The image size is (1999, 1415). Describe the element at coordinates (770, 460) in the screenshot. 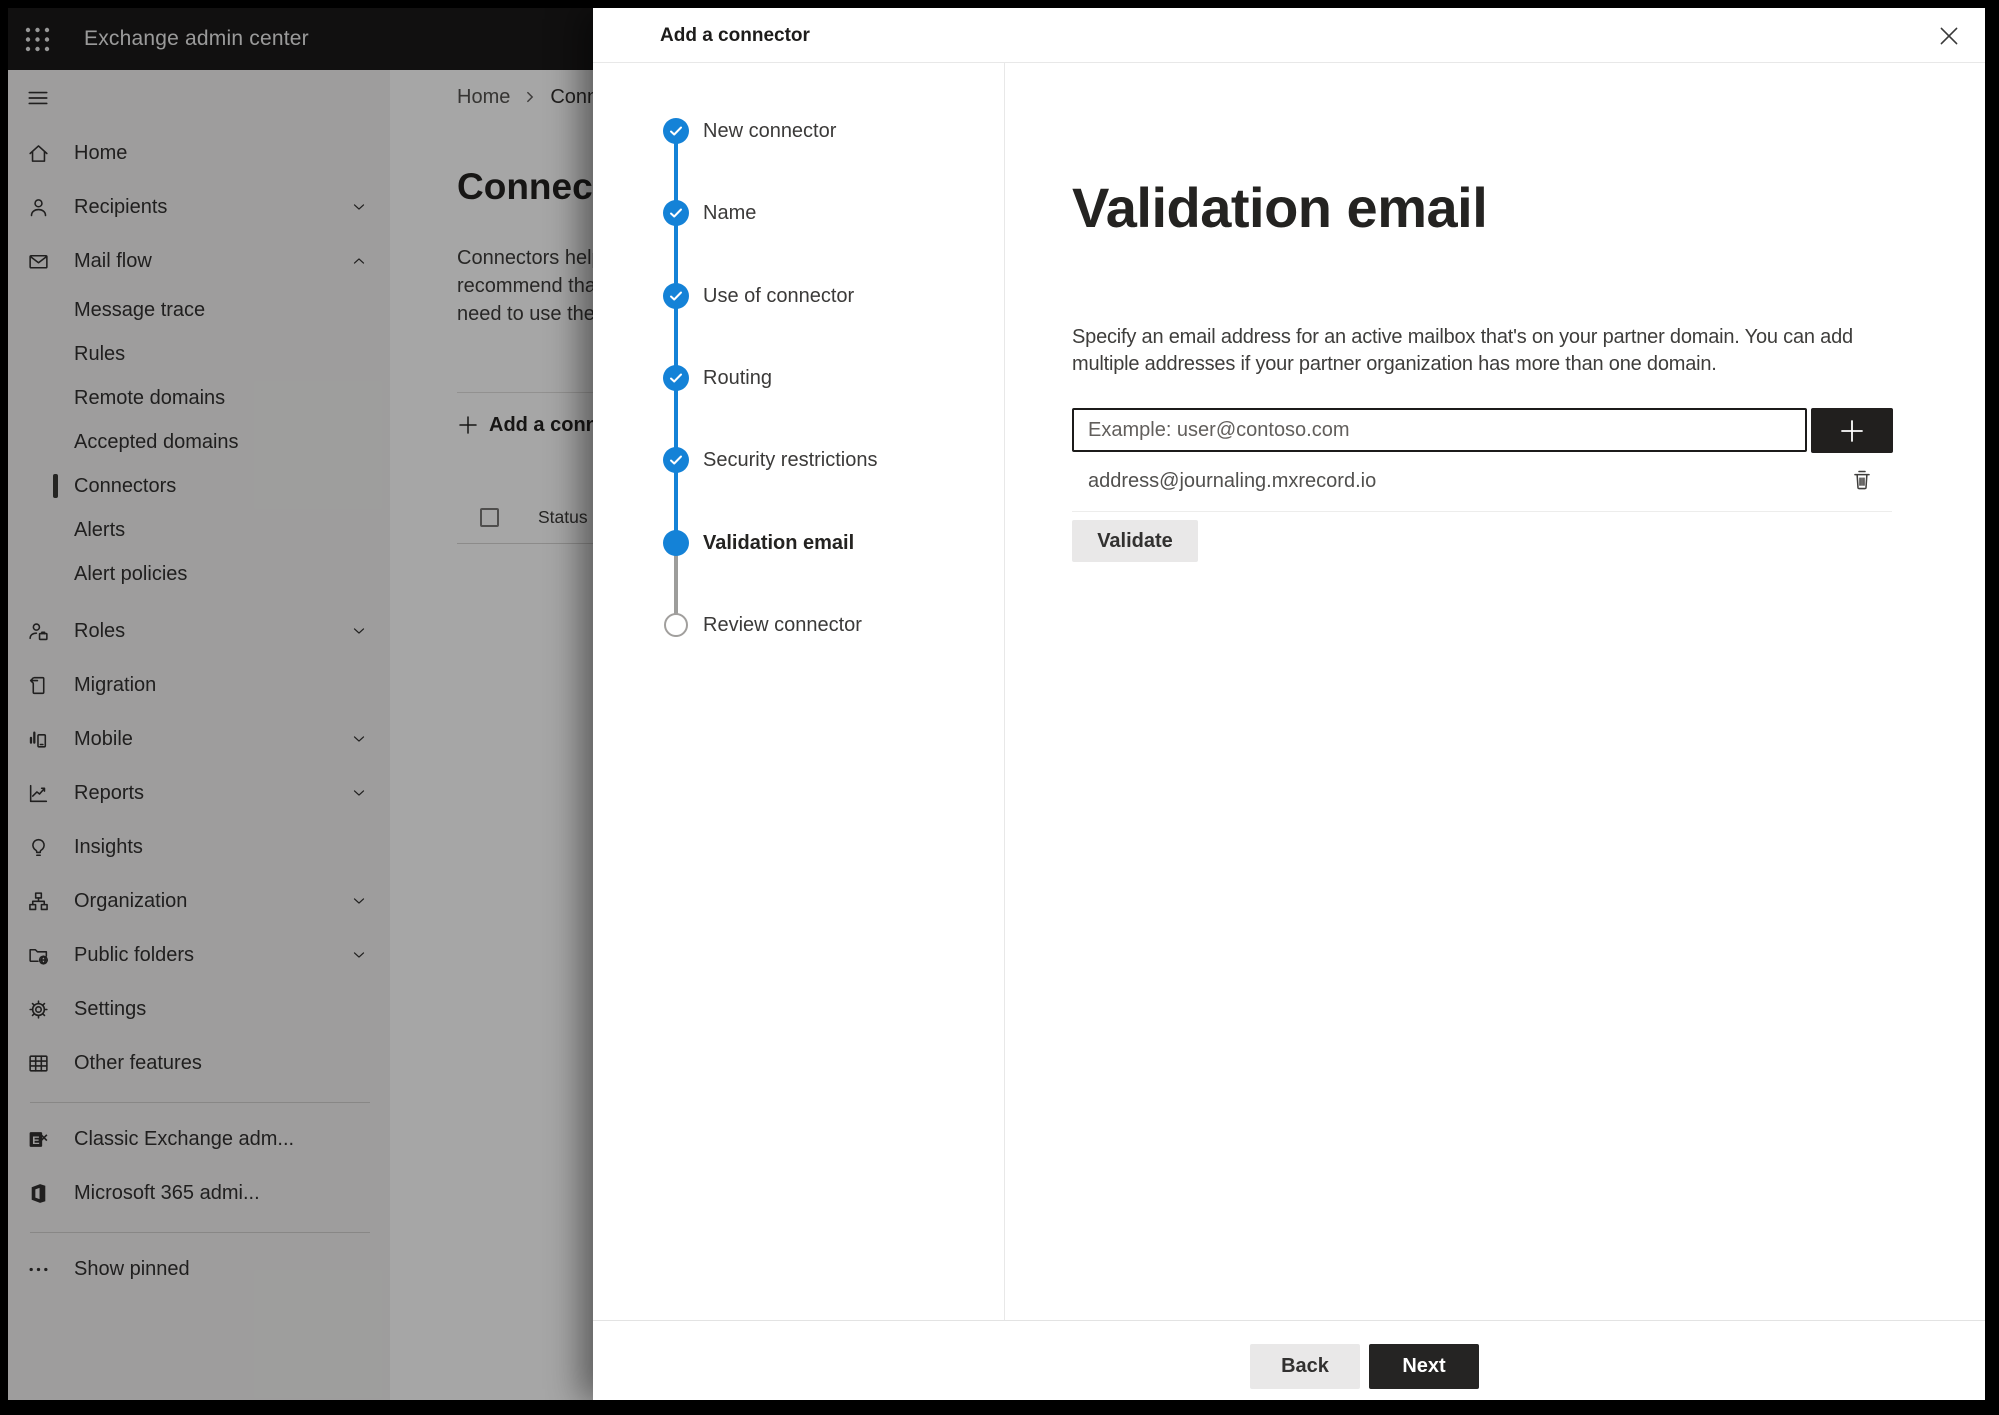

I see `step-security-restrictions: Security restrictions` at that location.